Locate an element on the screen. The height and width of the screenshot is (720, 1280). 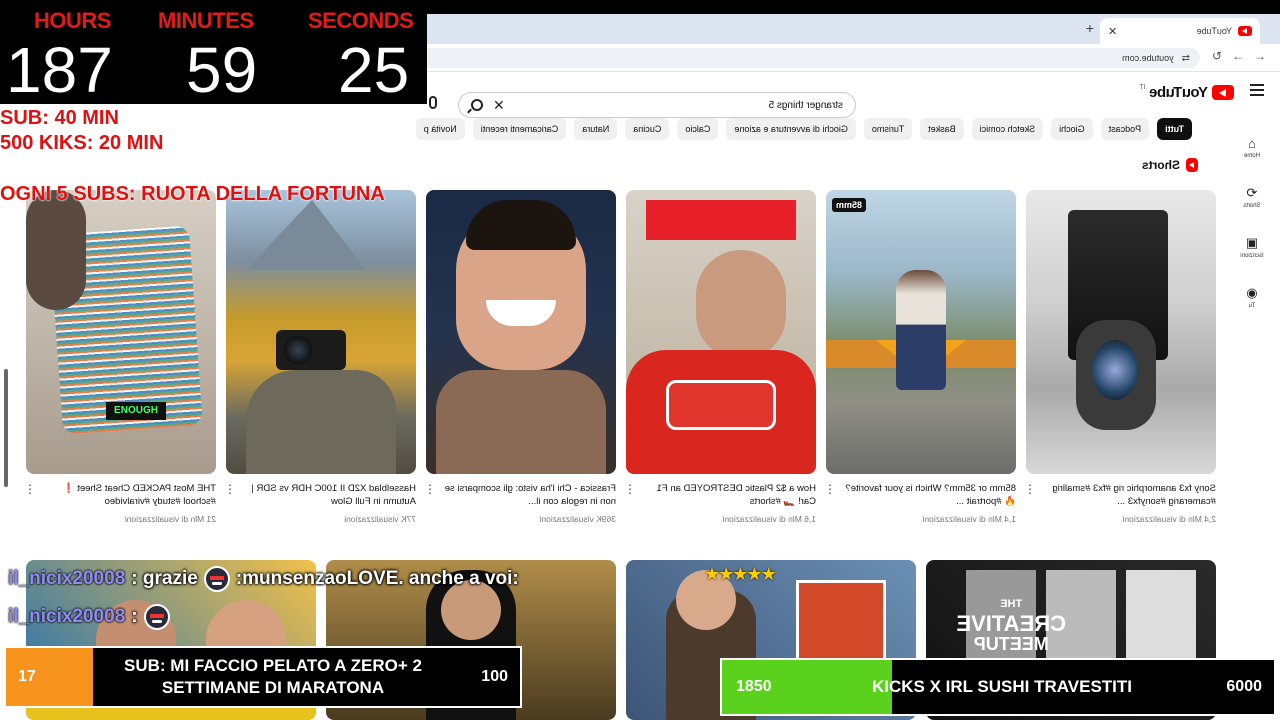
subscriptions-icon: ▣ is located at coordinates (1252, 242).